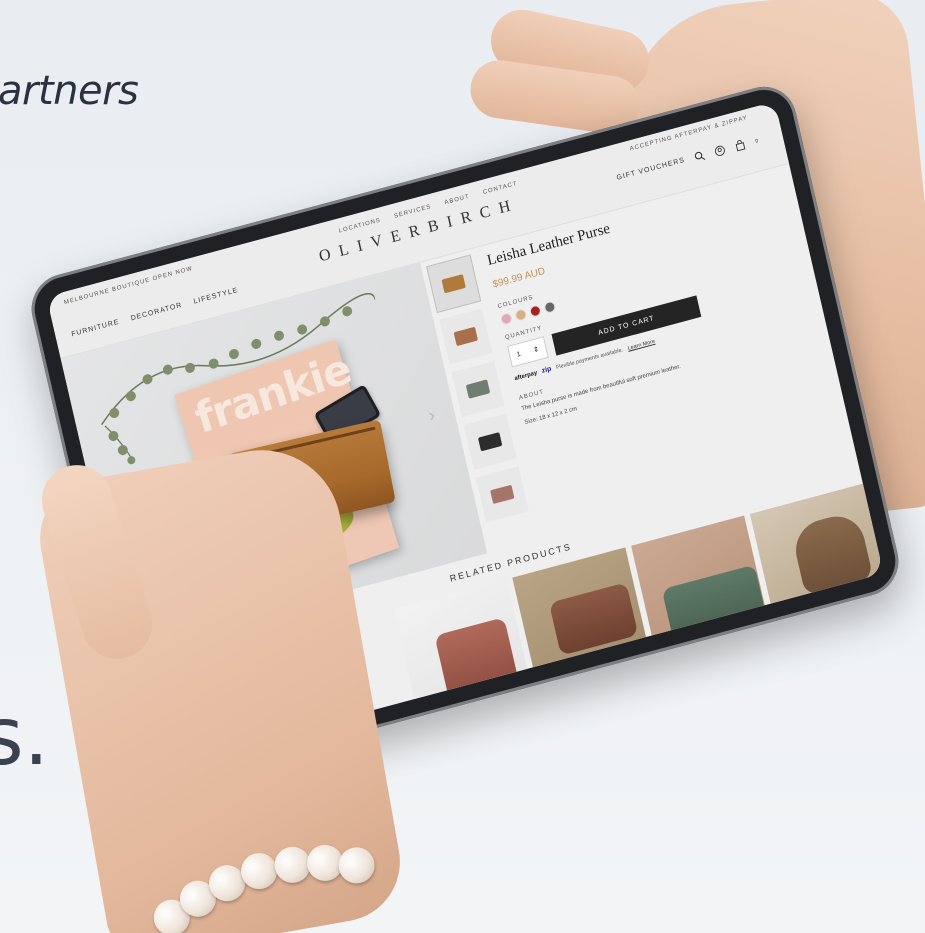 The image size is (925, 933). What do you see at coordinates (500, 188) in the screenshot?
I see `top-link-contact: CONTACT` at bounding box center [500, 188].